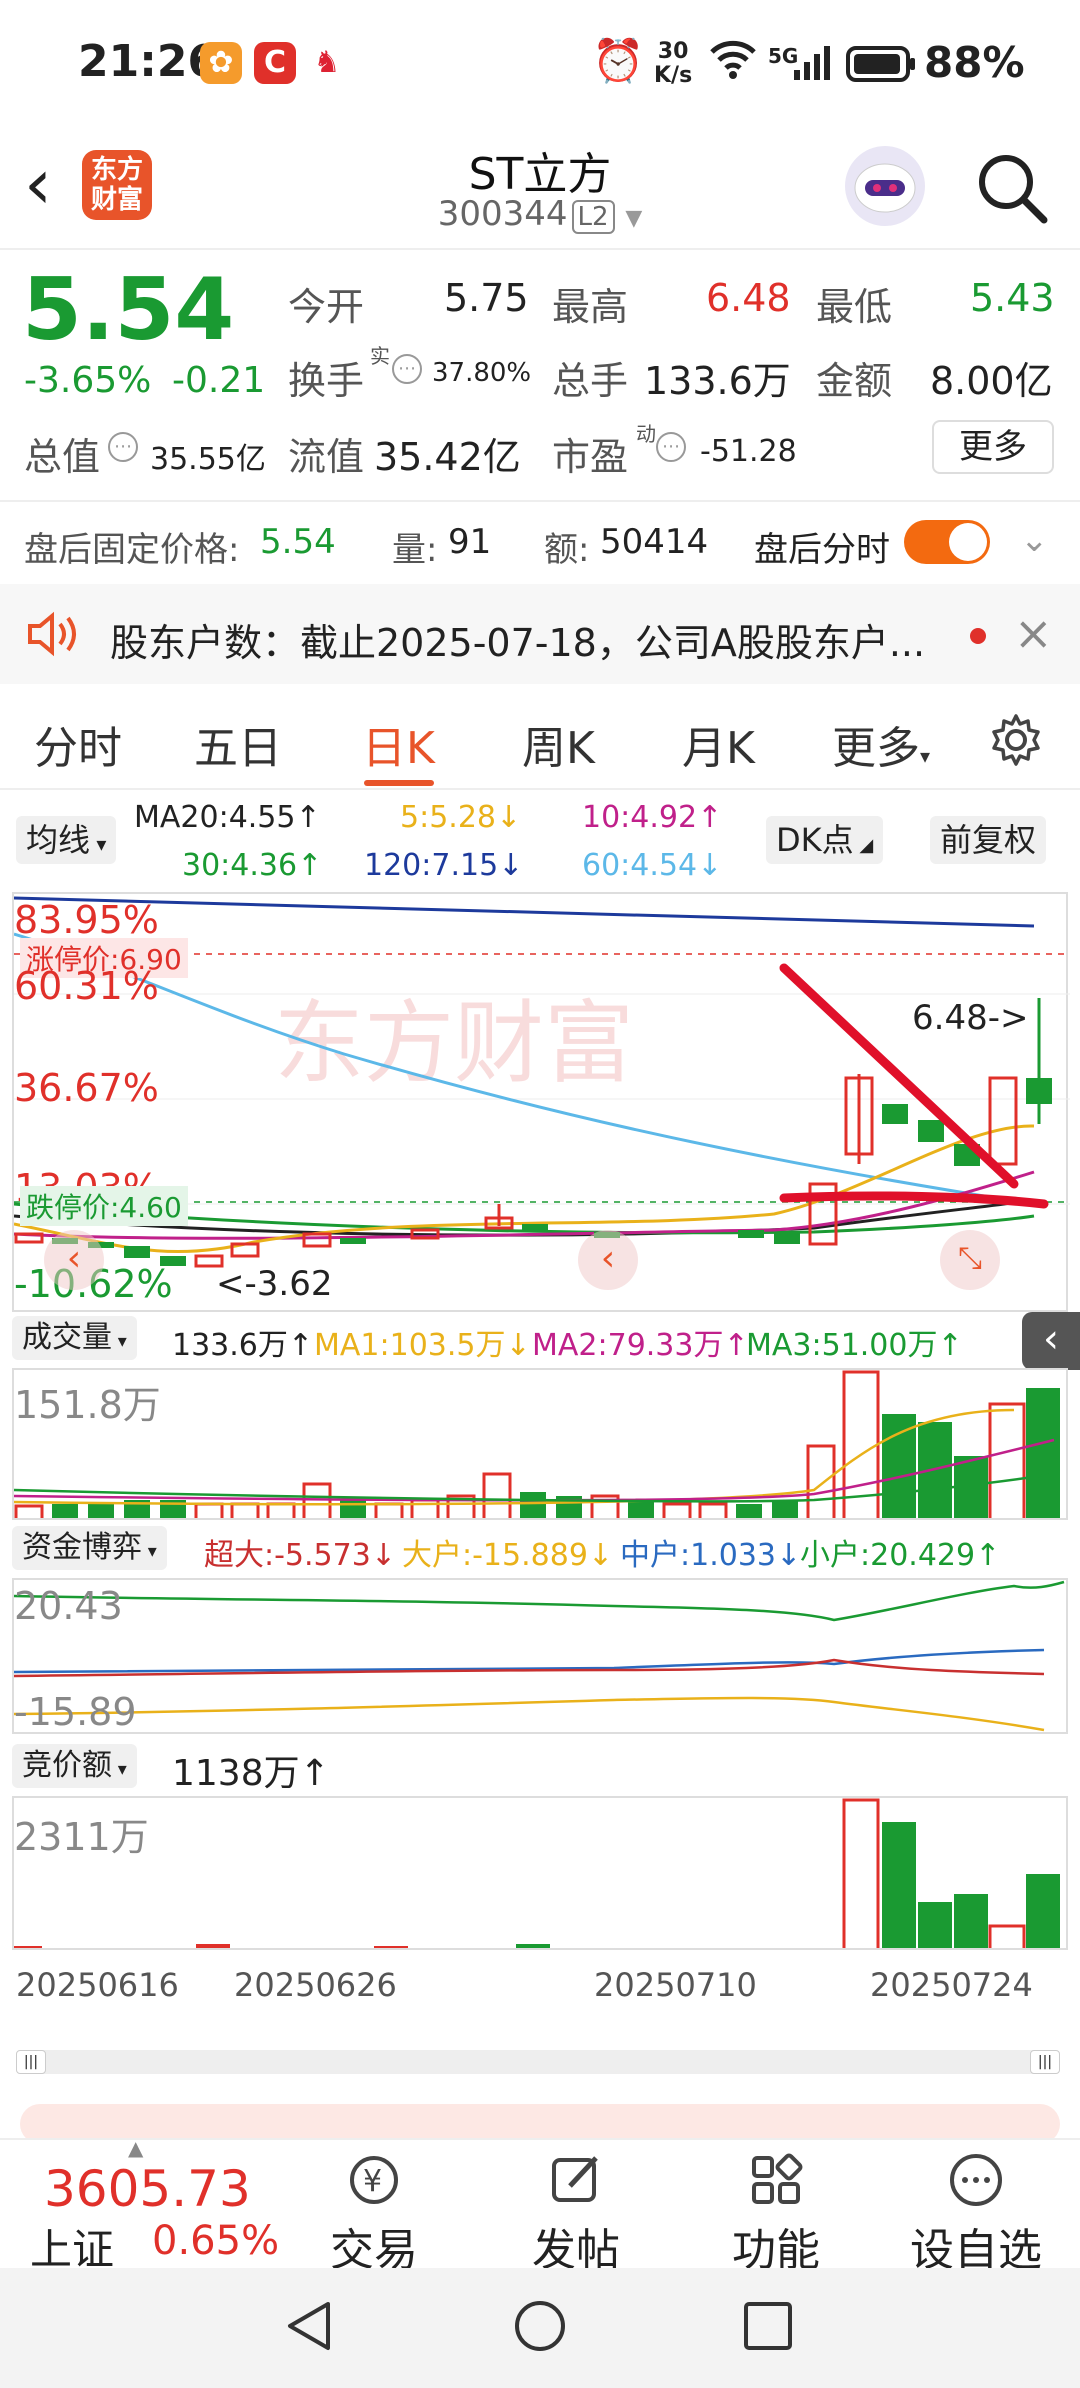 Image resolution: width=1080 pixels, height=2388 pixels. What do you see at coordinates (711, 1555) in the screenshot?
I see `fund-mid: 中户:1.033↓` at bounding box center [711, 1555].